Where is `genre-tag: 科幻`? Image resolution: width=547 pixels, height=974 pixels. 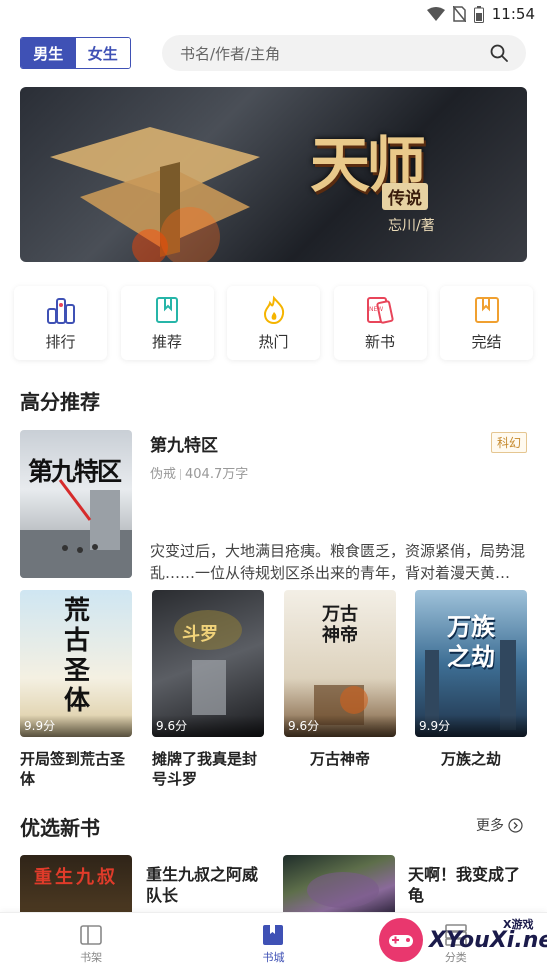 genre-tag: 科幻 is located at coordinates (509, 442).